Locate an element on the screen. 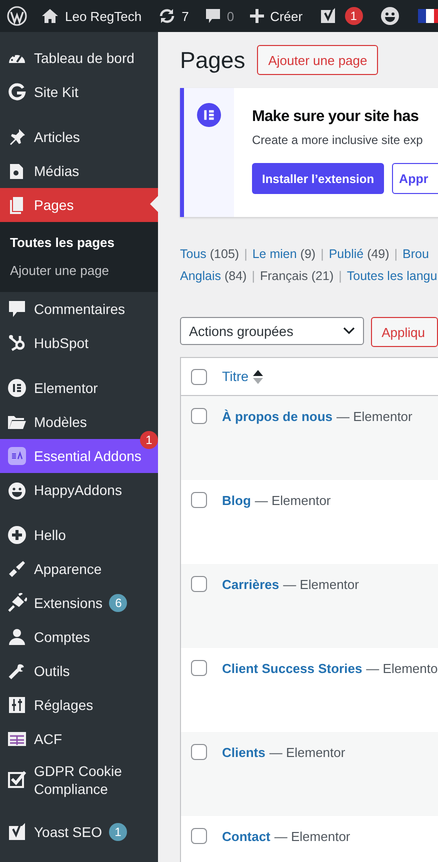 The width and height of the screenshot is (438, 862). refresh-icon is located at coordinates (167, 16).